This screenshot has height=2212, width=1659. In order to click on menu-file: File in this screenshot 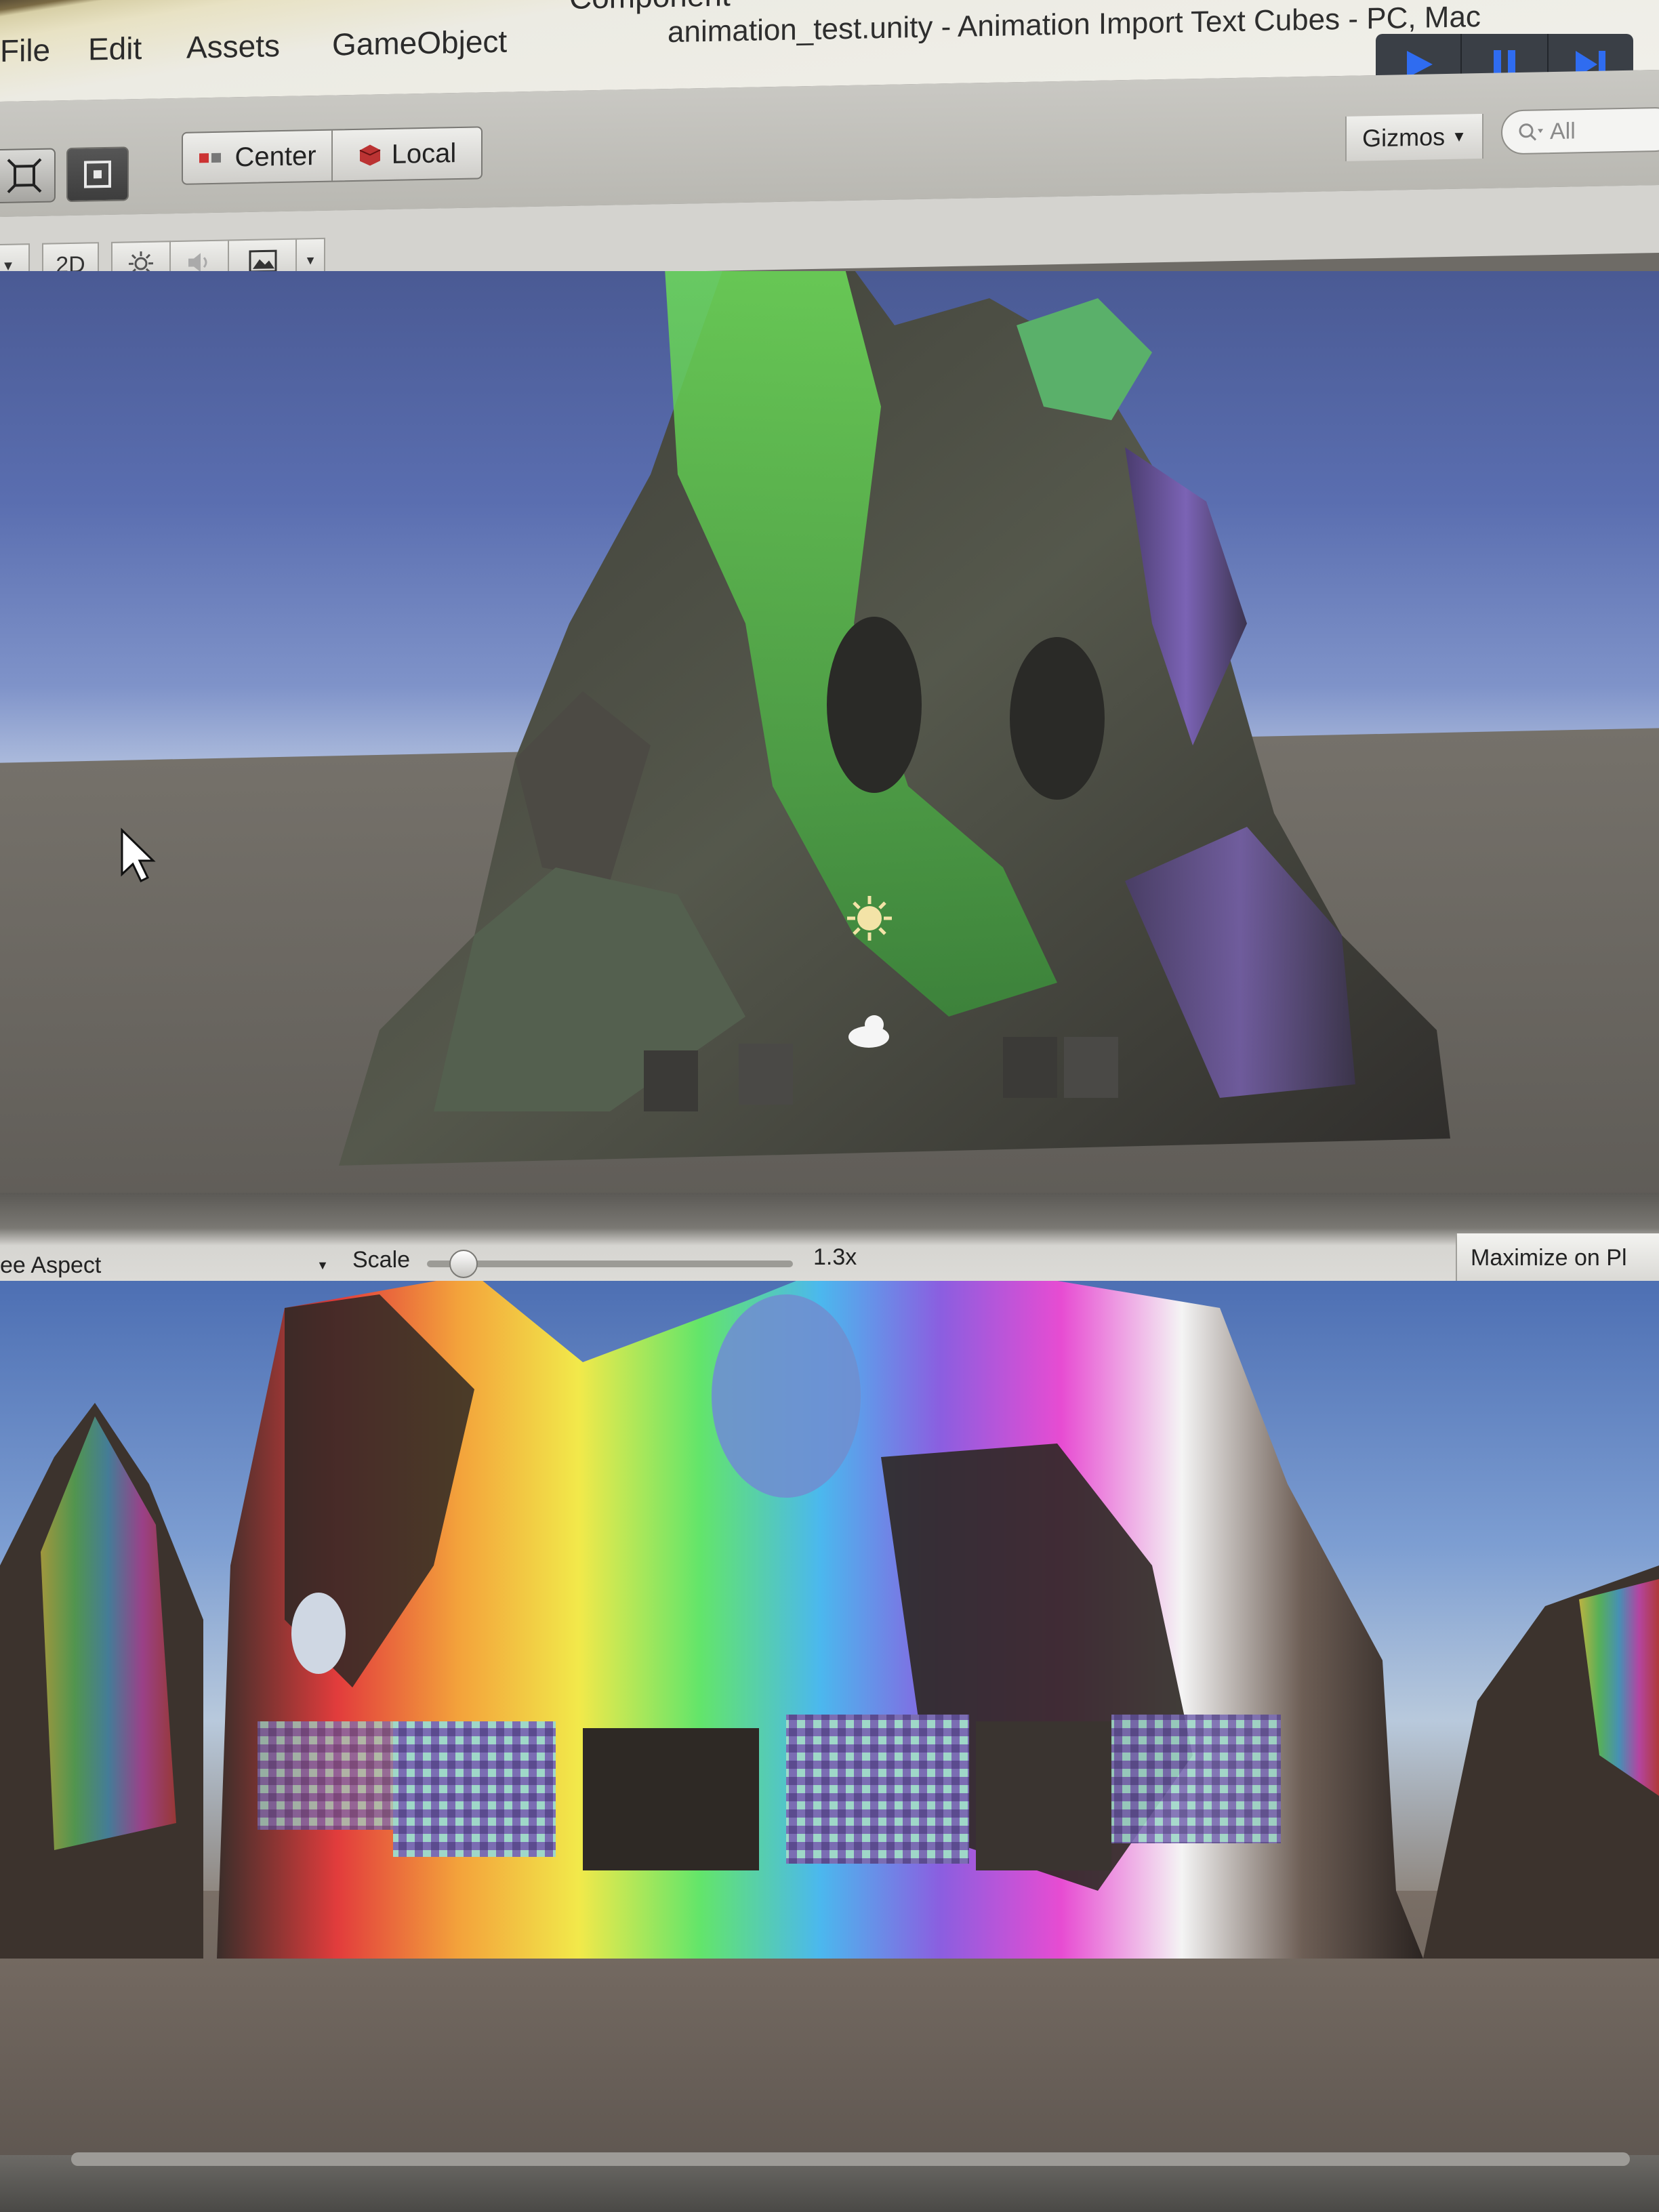, I will do `click(25, 50)`.